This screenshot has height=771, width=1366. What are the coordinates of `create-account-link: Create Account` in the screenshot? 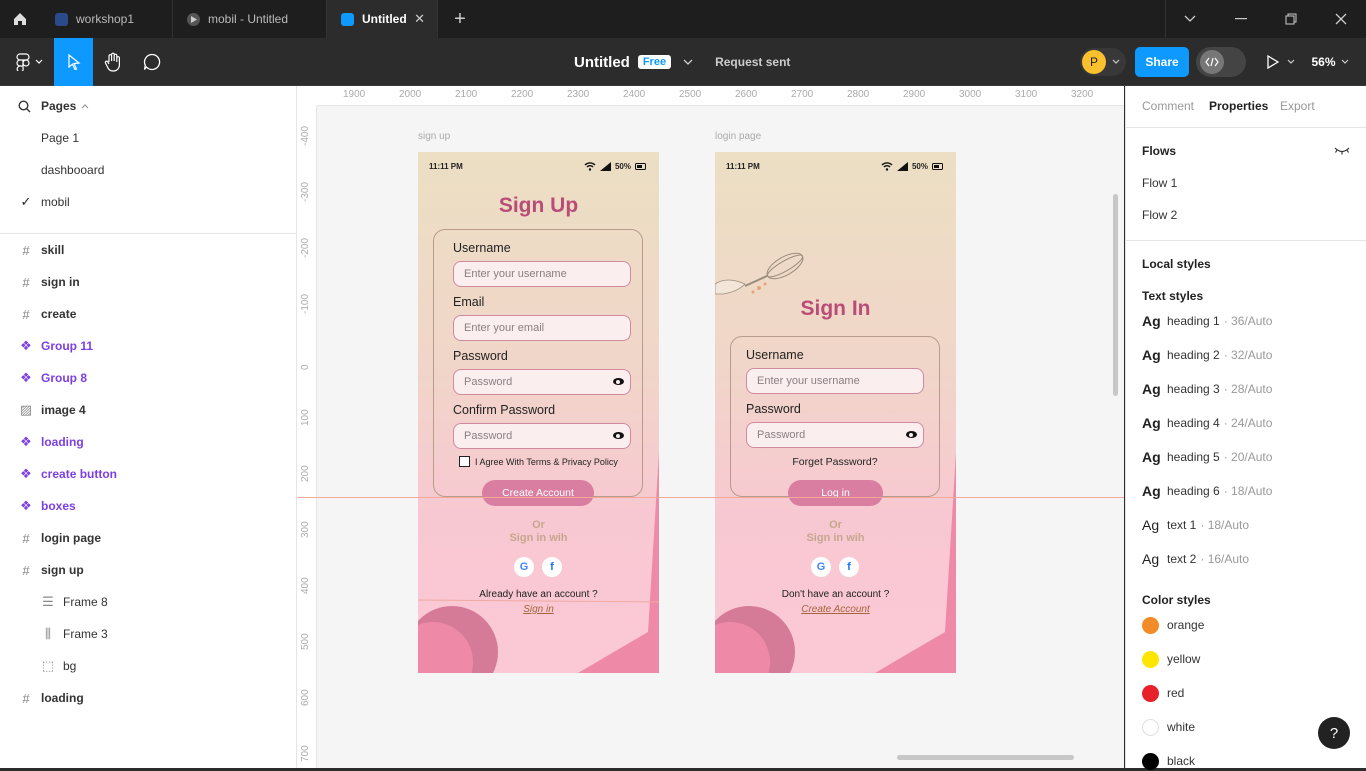 It's located at (835, 609).